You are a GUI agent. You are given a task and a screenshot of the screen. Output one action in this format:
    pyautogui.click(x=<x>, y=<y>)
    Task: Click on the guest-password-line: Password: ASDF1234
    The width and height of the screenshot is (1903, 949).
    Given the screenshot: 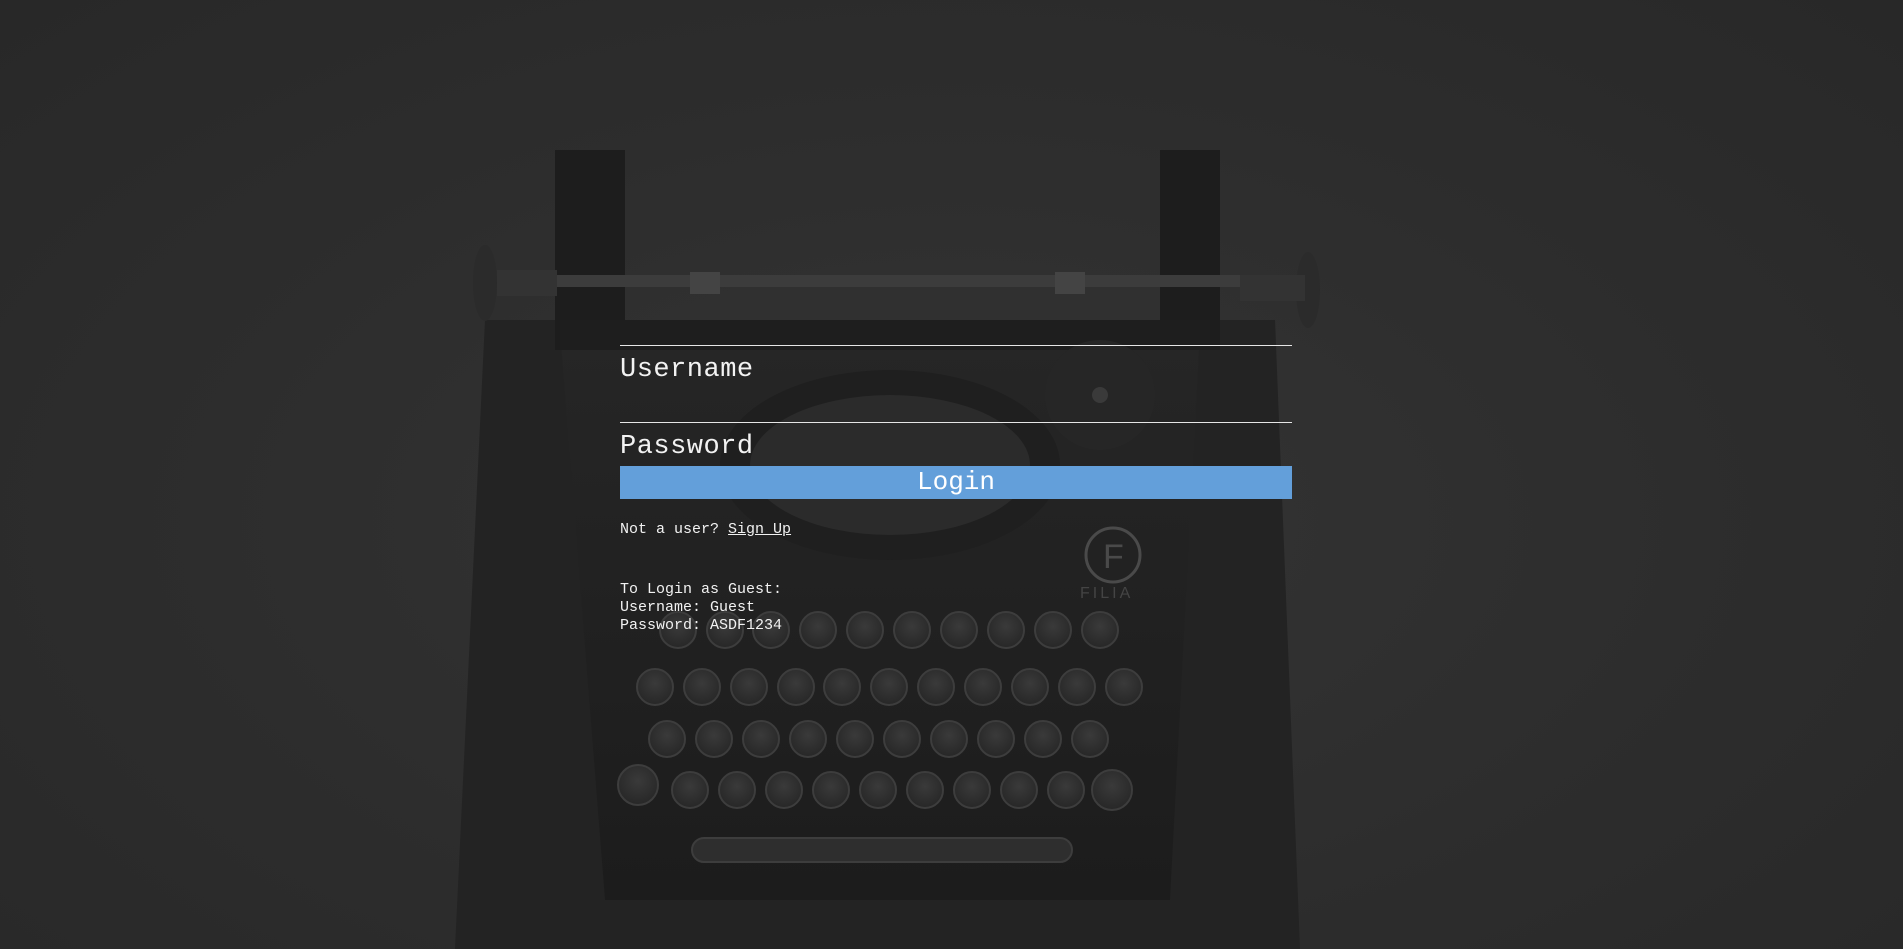 What is the action you would take?
    pyautogui.click(x=701, y=625)
    